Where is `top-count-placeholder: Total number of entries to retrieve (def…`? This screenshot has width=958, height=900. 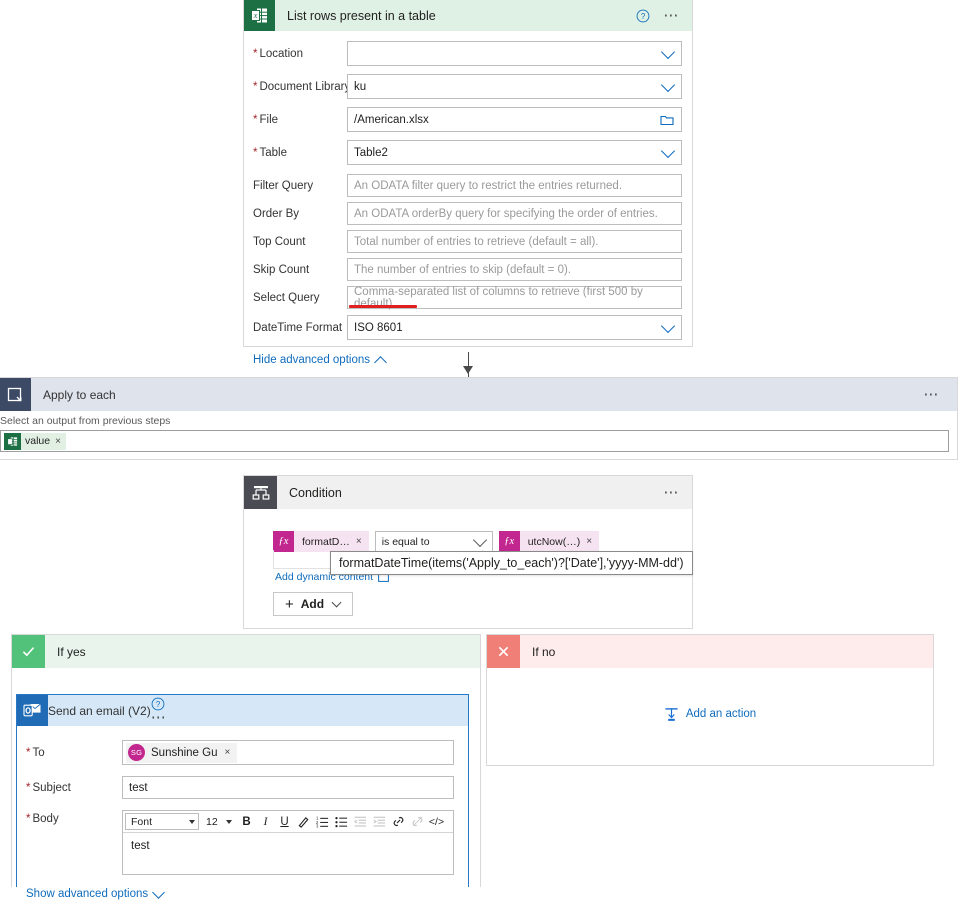 top-count-placeholder: Total number of entries to retrieve (def… is located at coordinates (476, 241).